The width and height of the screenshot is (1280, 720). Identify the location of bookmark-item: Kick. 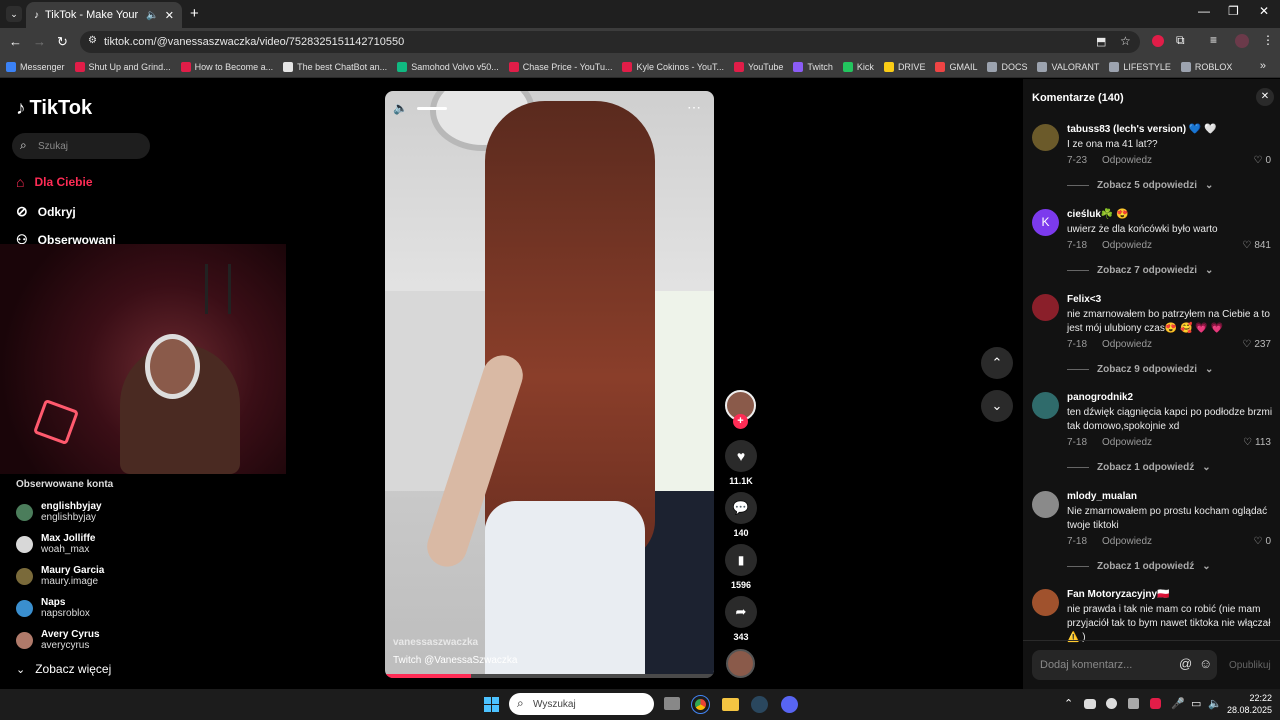
(858, 66).